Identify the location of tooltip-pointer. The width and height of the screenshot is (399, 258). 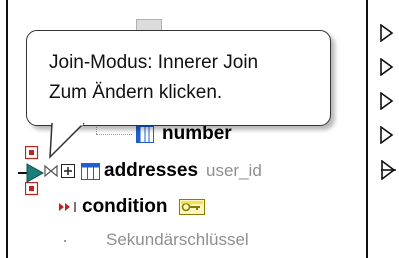
(66, 145).